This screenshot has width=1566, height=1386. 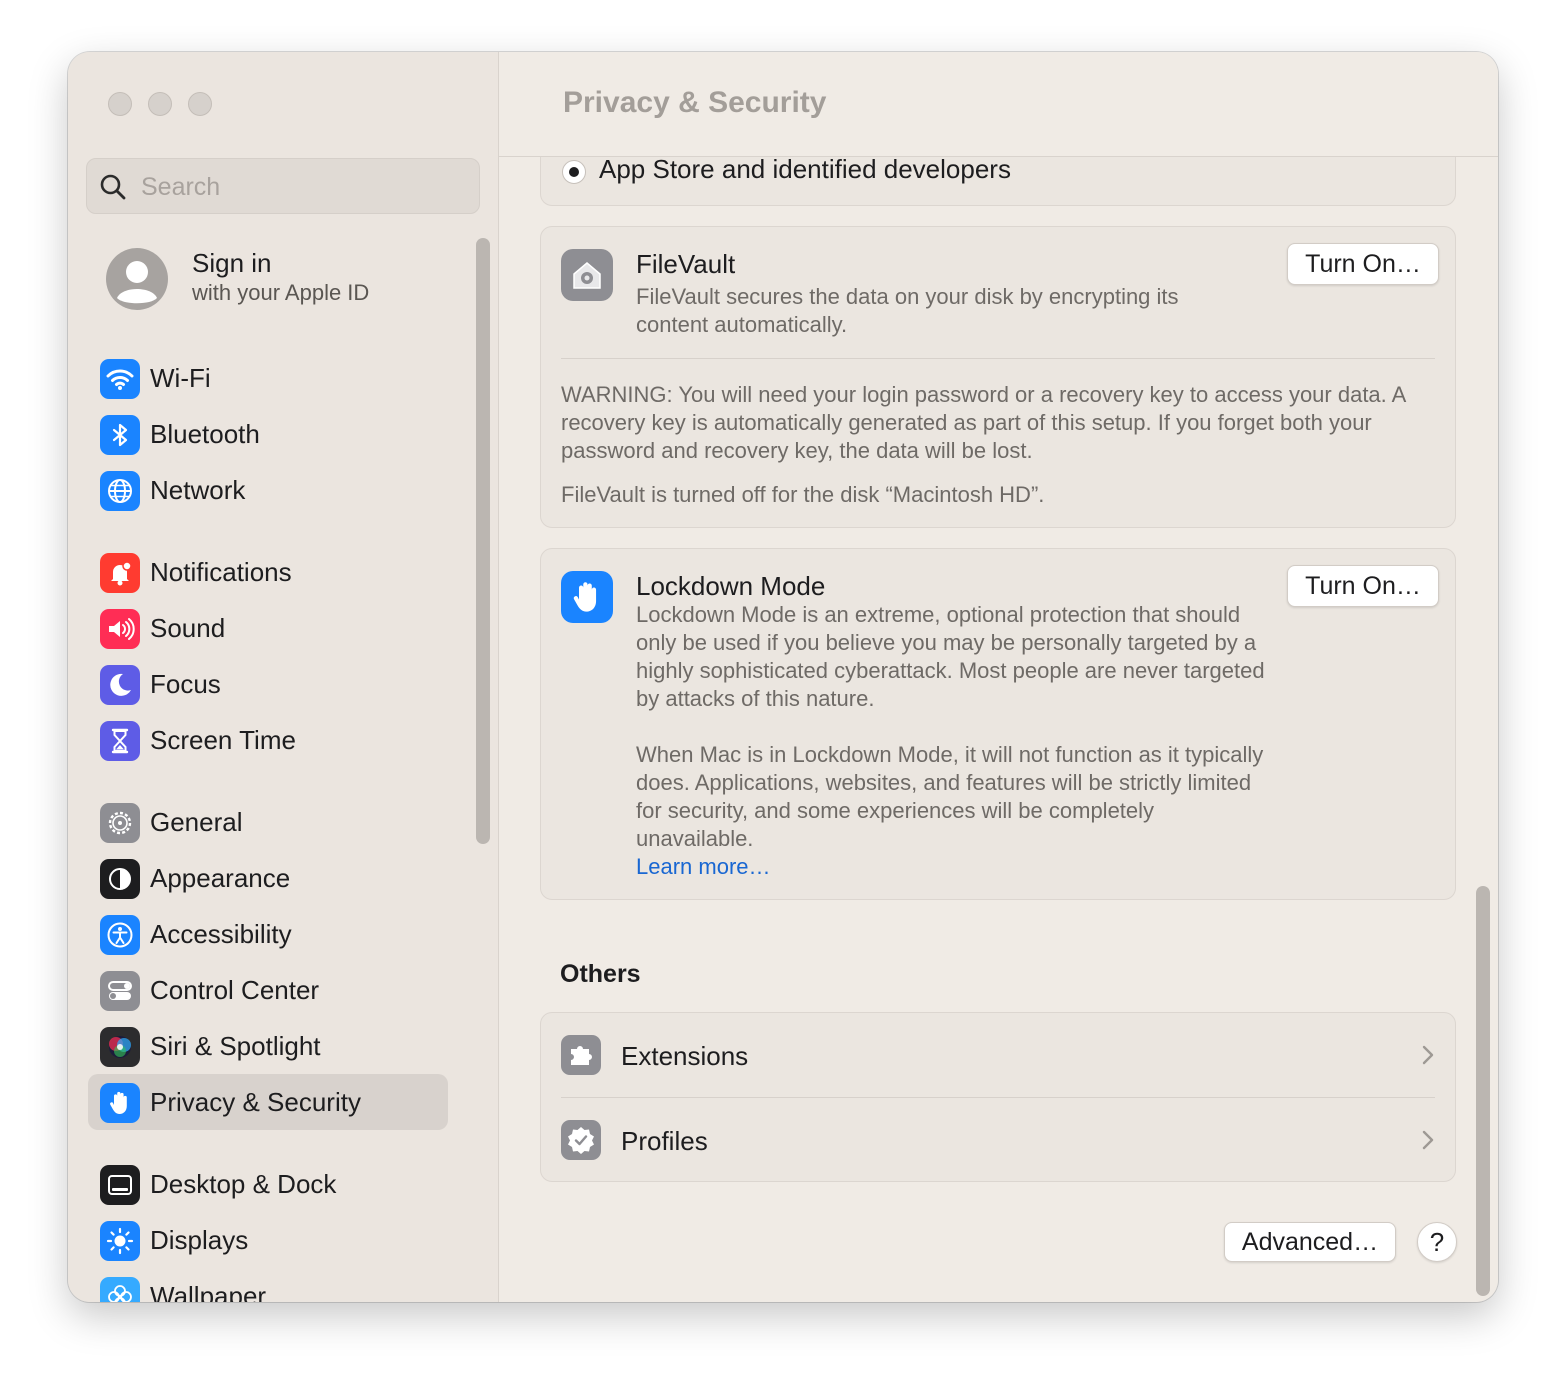 I want to click on sidebar-item-label: Focus, so click(x=185, y=684).